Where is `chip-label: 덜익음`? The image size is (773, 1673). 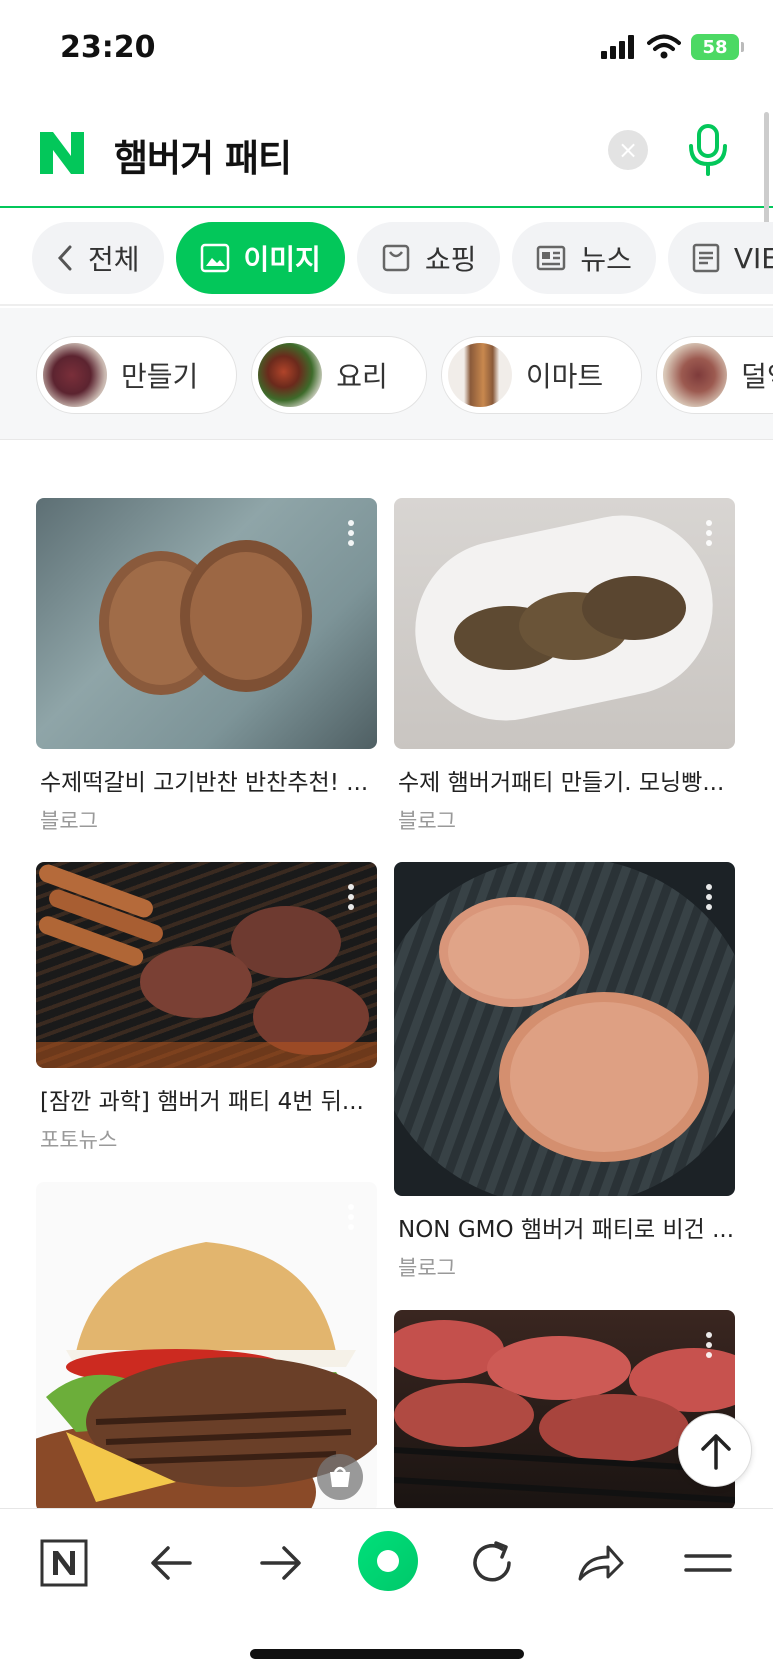
chip-label: 덜익음 is located at coordinates (757, 376).